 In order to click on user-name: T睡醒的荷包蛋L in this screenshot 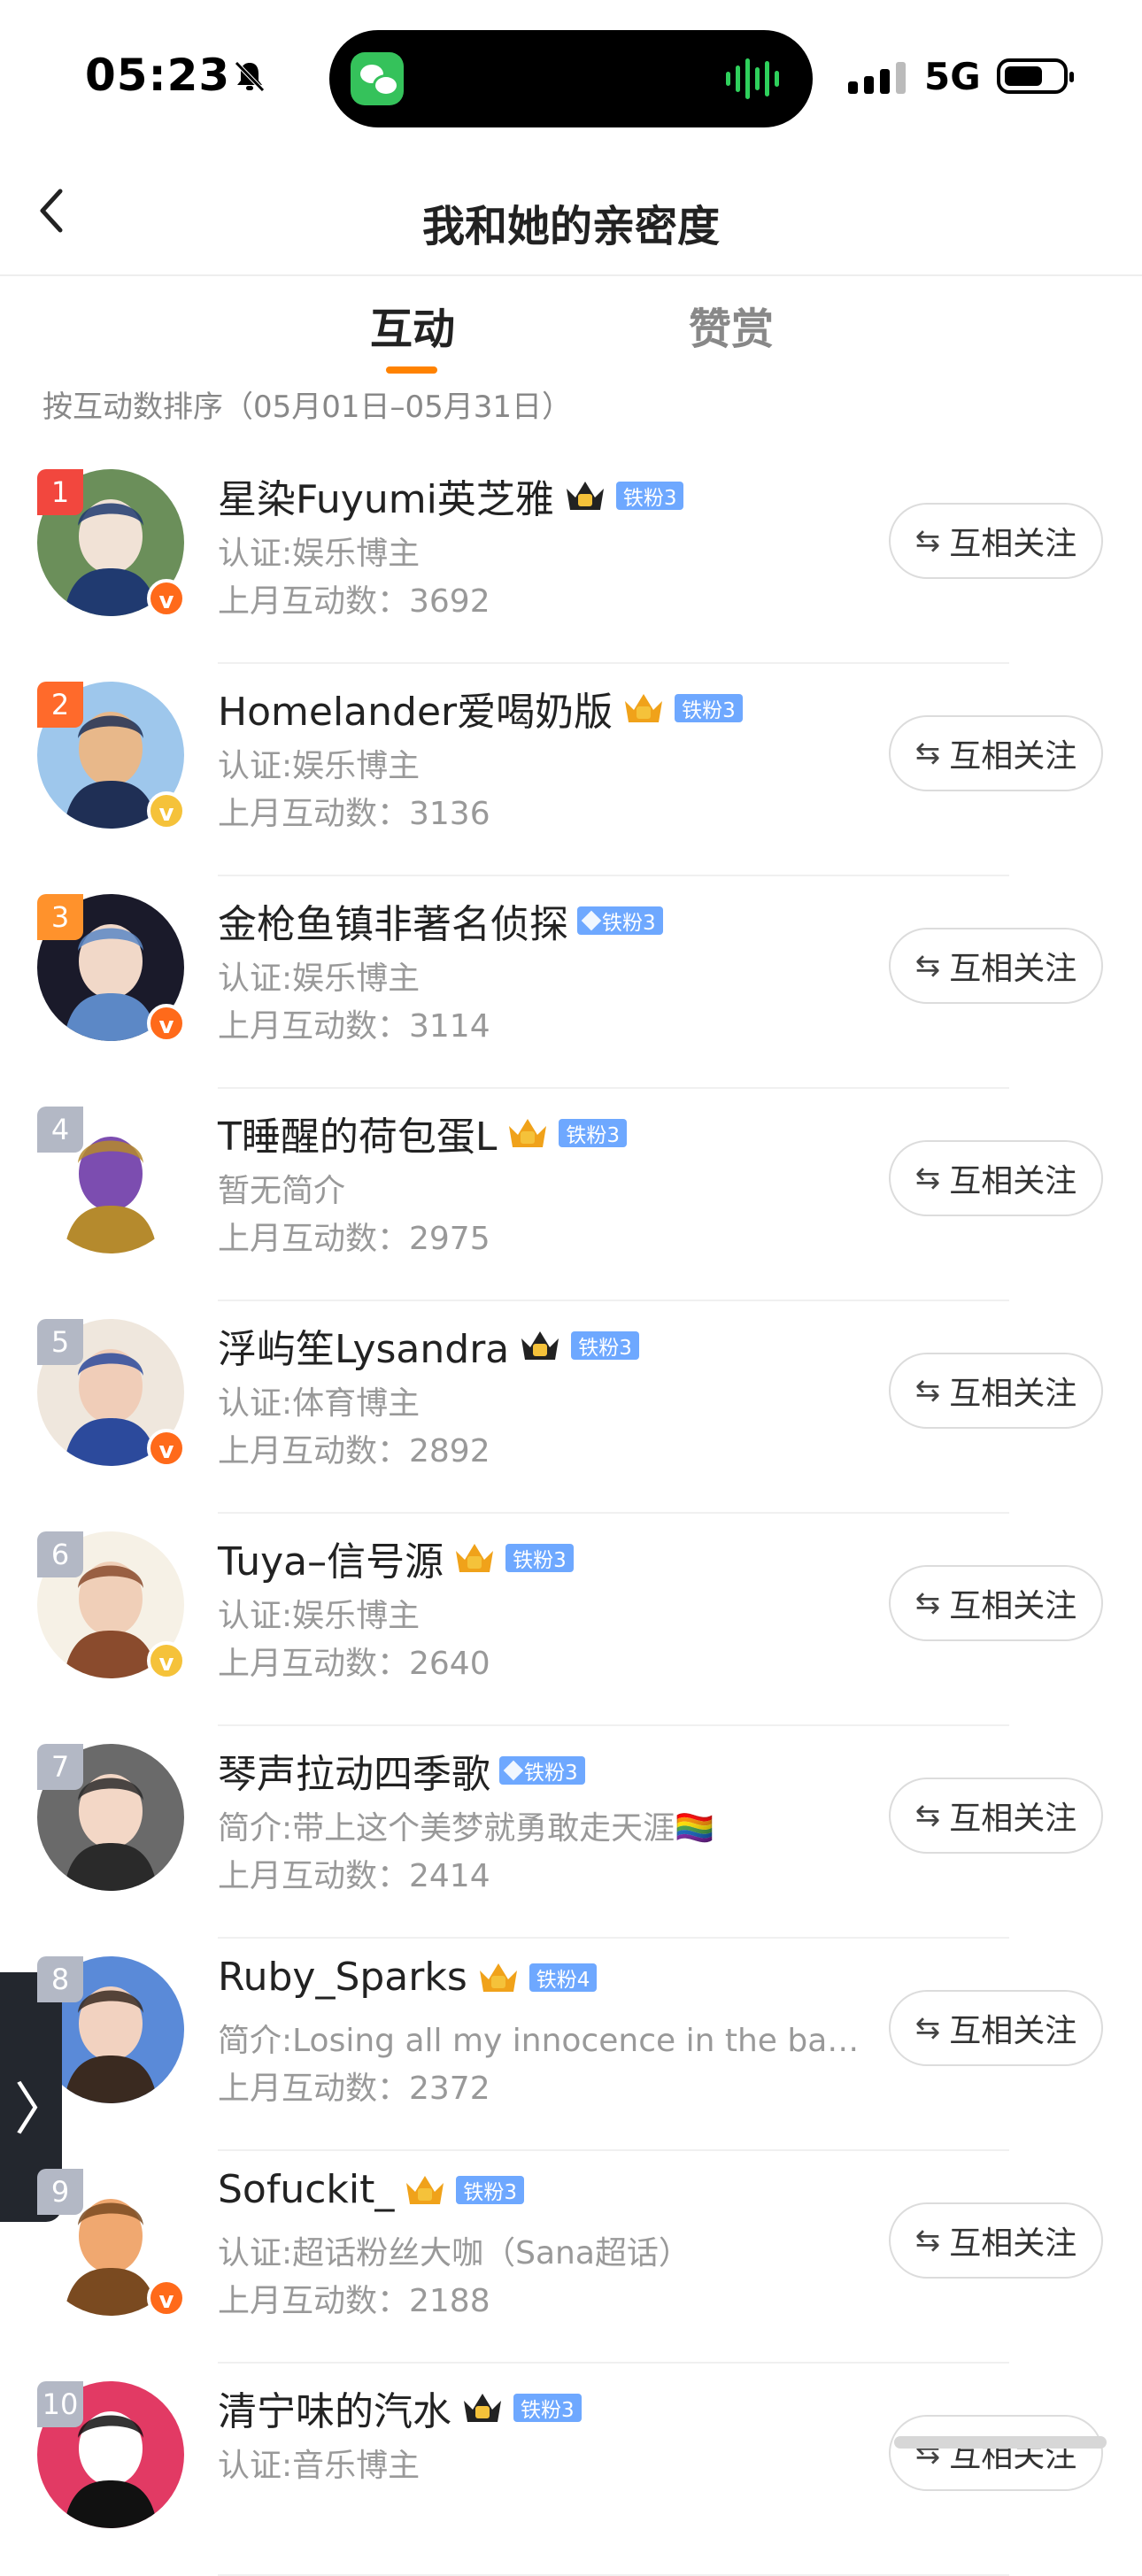, I will do `click(357, 1133)`.